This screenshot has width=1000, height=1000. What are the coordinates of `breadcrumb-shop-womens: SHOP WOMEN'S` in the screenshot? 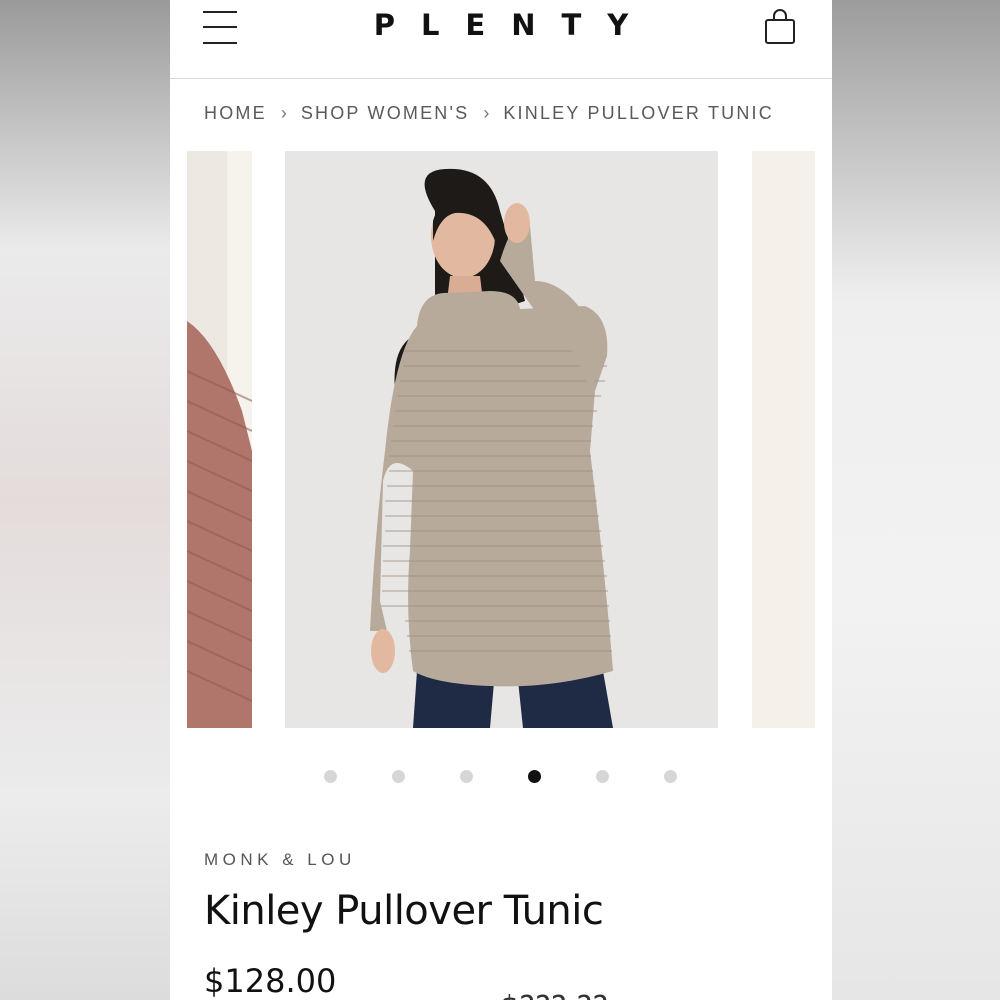 It's located at (385, 113).